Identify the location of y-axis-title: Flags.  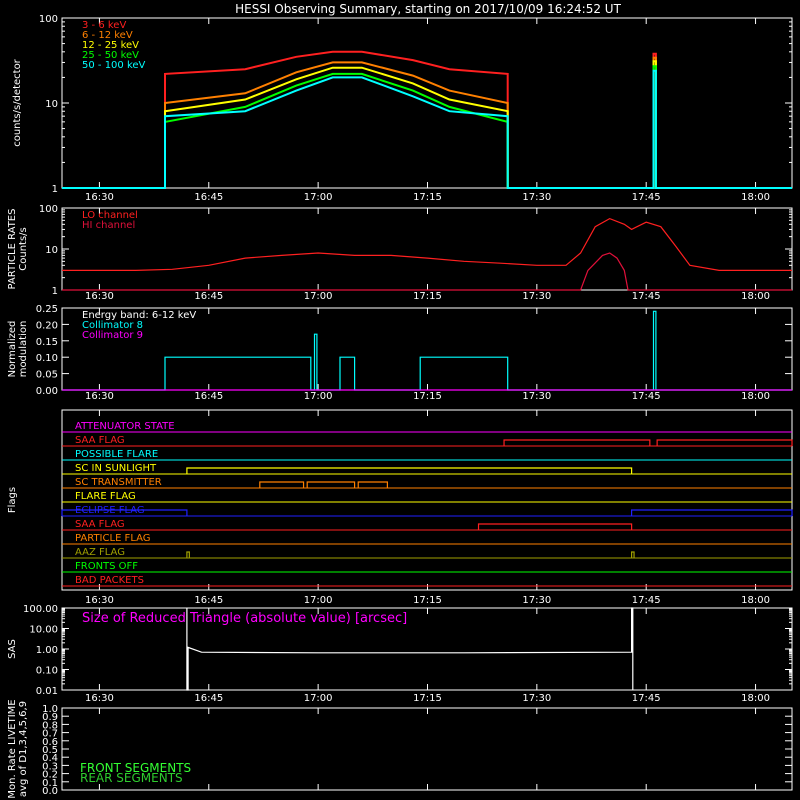
(12, 500).